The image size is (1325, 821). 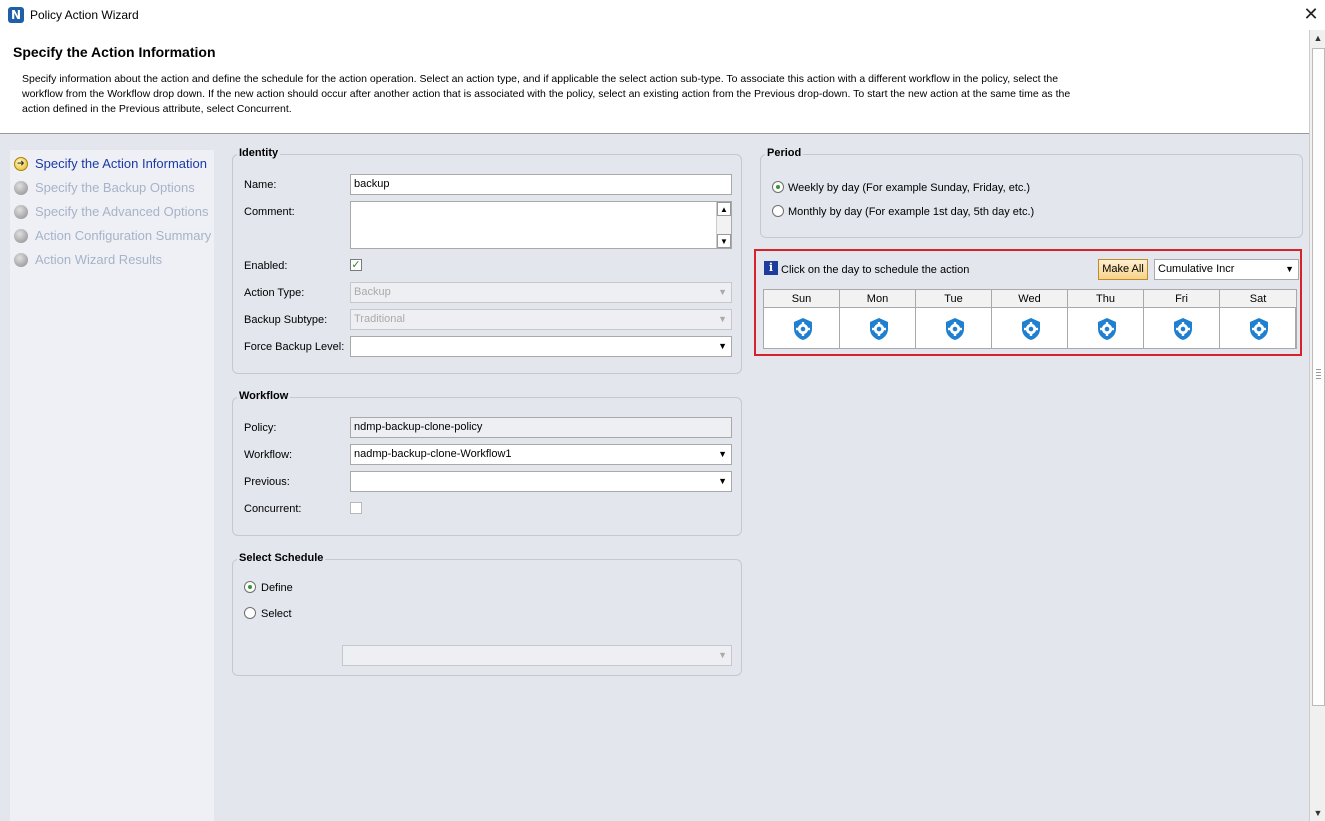 I want to click on day-header: Thu, so click(x=1105, y=299).